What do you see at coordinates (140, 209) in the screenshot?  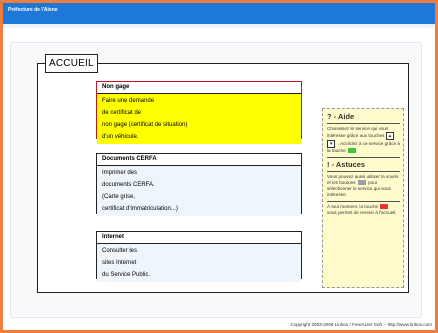 I see `desc-line: certificat d'immatriculation...)` at bounding box center [140, 209].